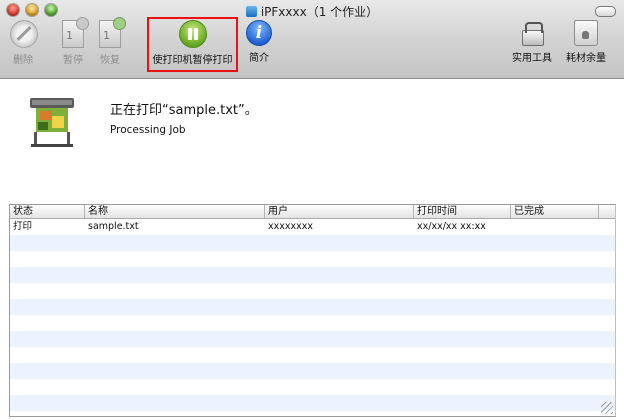 The image size is (624, 420). Describe the element at coordinates (319, 12) in the screenshot. I see `window-title-text: iPFxxxx（1 个作业）` at that location.